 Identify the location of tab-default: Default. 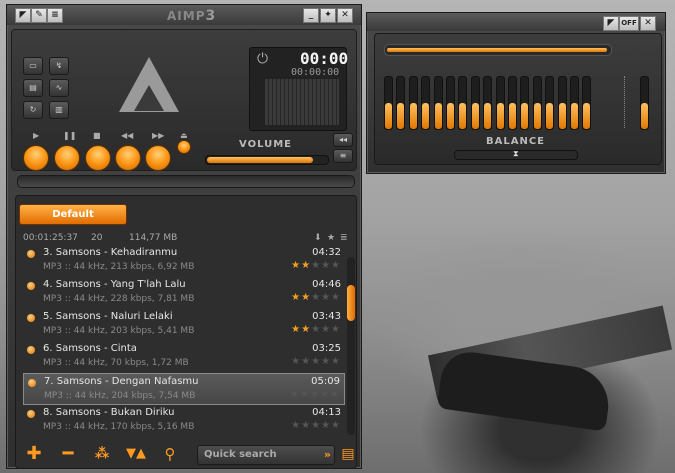
(73, 214).